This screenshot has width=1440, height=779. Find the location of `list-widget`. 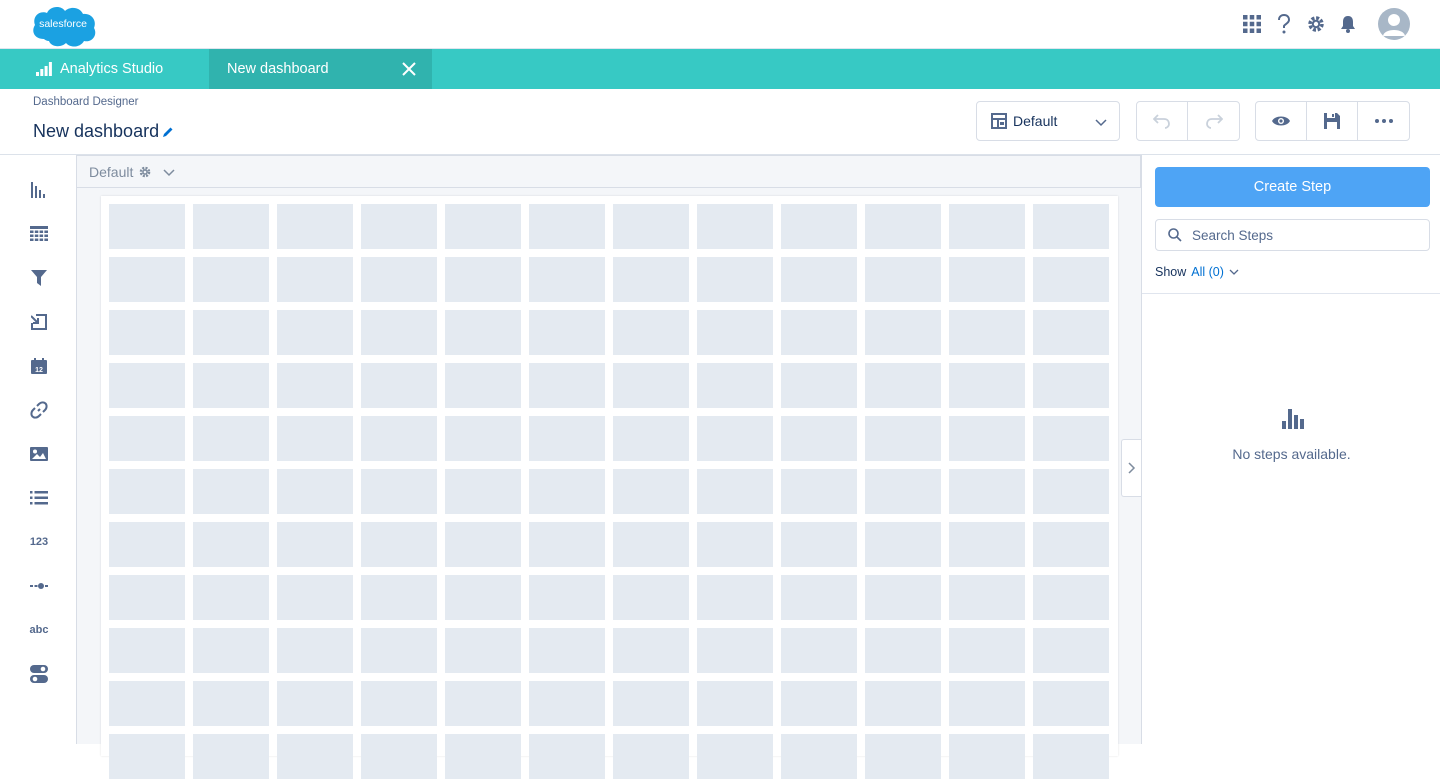

list-widget is located at coordinates (39, 498).